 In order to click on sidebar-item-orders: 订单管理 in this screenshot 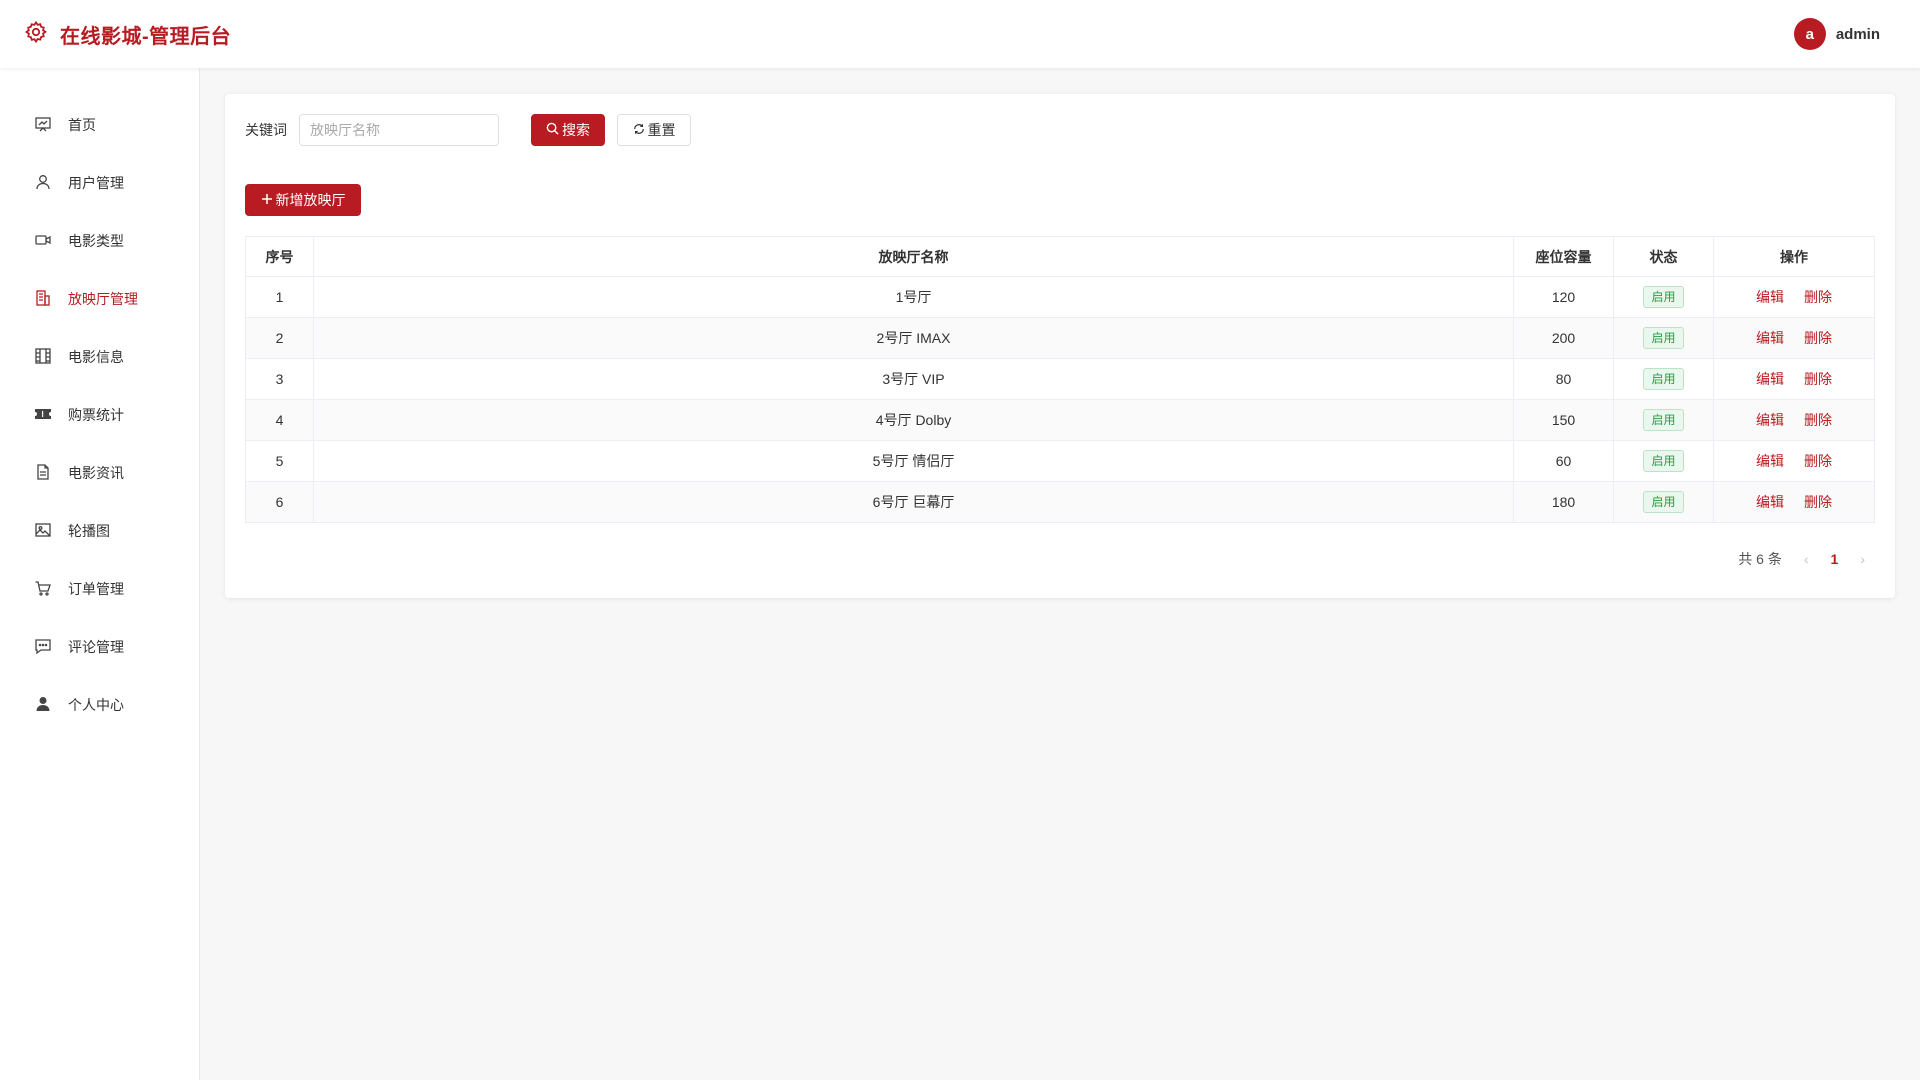, I will do `click(99, 589)`.